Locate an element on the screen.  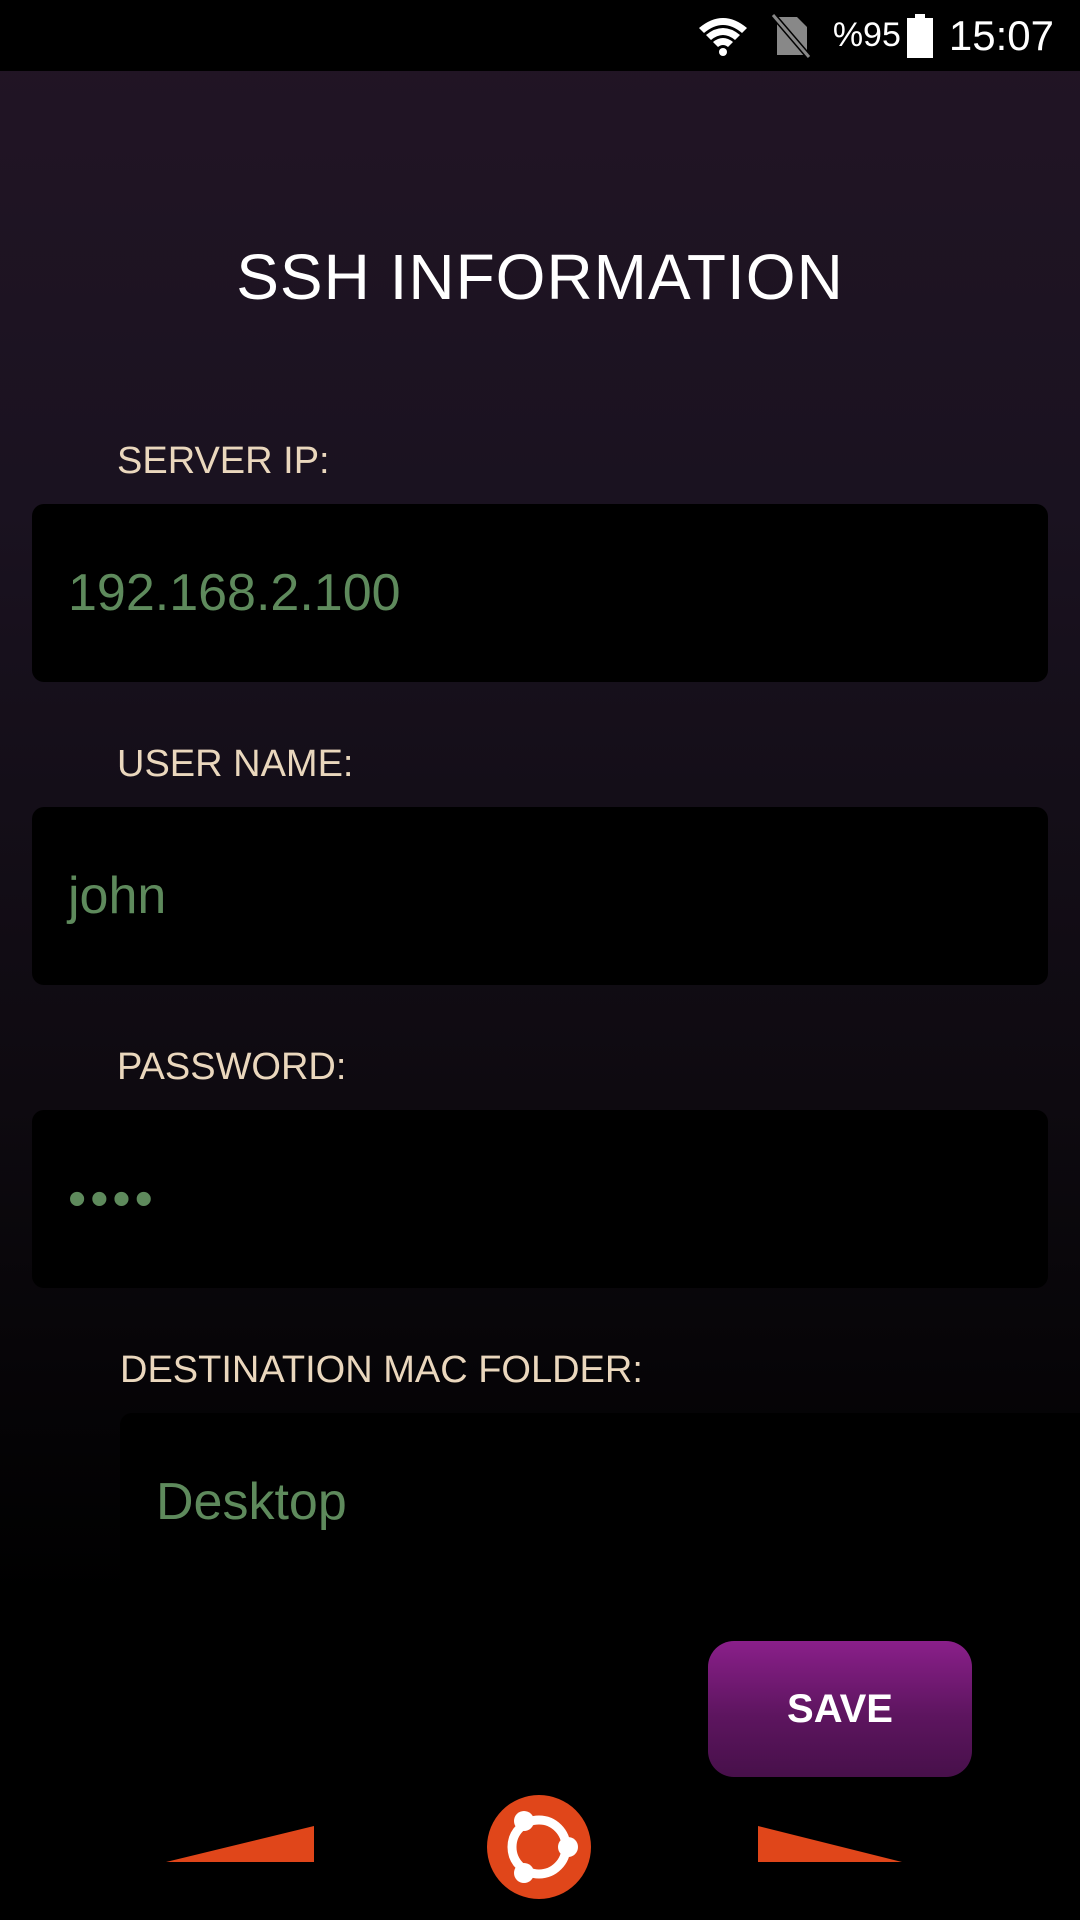
no-sim-icon is located at coordinates (790, 35).